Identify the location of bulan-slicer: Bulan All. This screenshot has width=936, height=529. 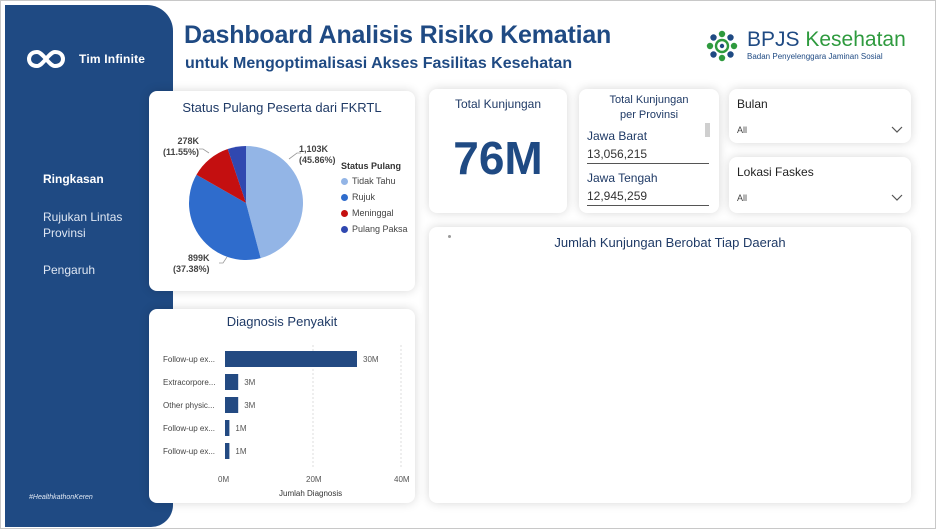
(820, 116).